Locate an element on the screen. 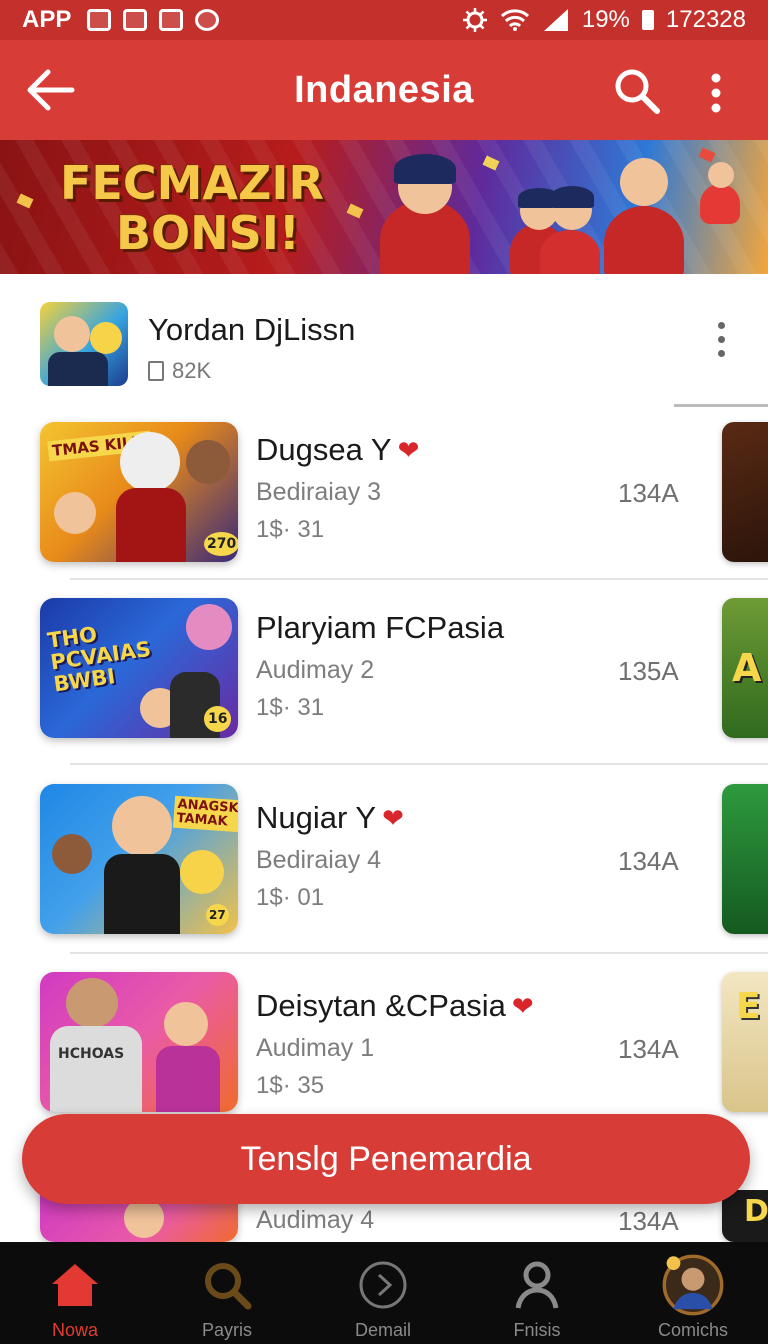 The image size is (768, 1344). item-price: 1$· 35 is located at coordinates (290, 1085).